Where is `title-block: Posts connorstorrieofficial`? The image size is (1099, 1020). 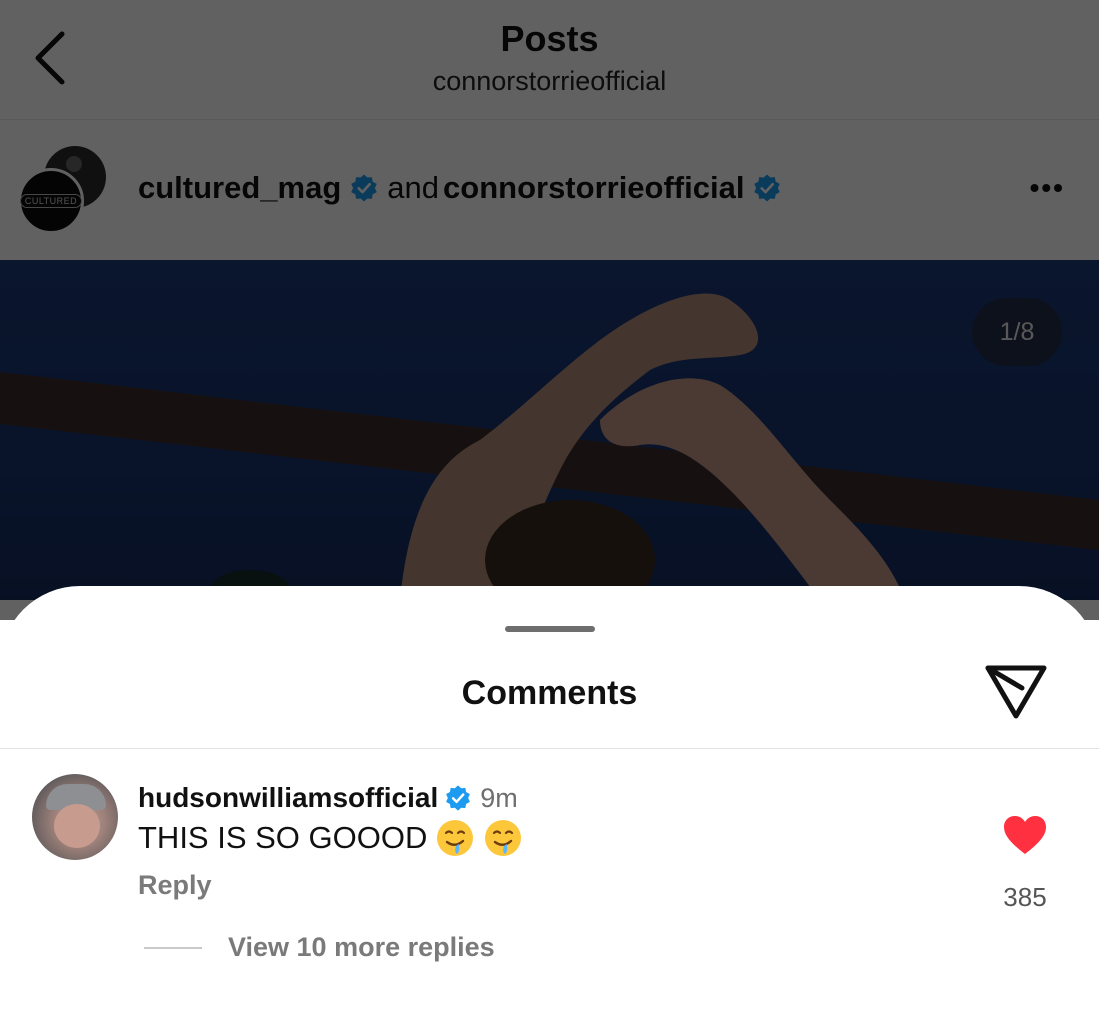
title-block: Posts connorstorrieofficial is located at coordinates (549, 57).